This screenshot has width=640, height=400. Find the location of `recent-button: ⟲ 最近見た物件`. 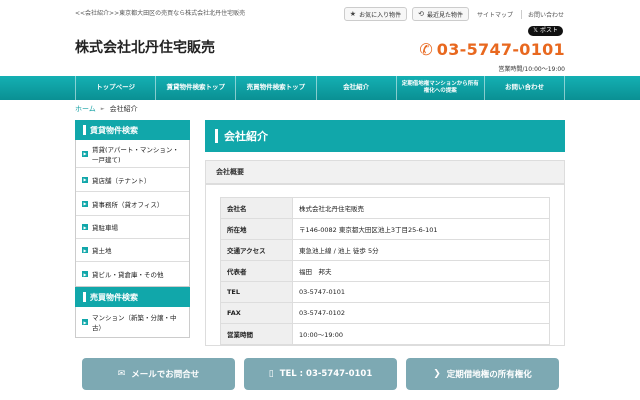

recent-button: ⟲ 最近見た物件 is located at coordinates (440, 14).